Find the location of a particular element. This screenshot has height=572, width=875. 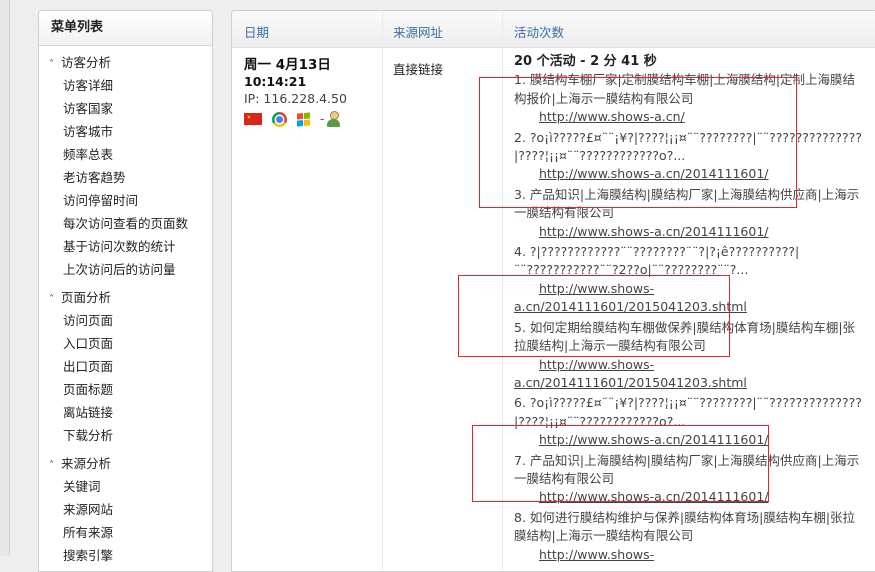

sidebar-item-exit-pages: 出口页面 is located at coordinates (125, 366).